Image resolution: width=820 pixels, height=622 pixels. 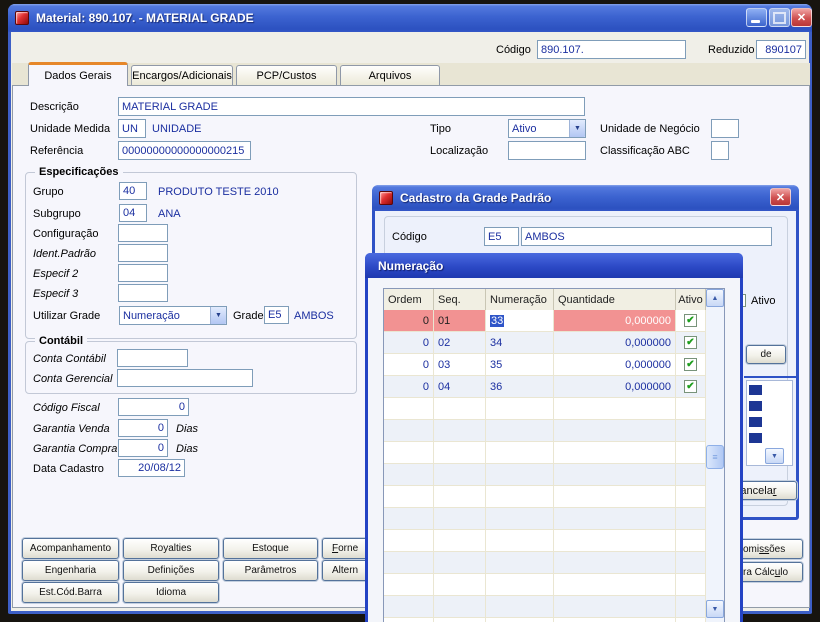 What do you see at coordinates (460, 343) in the screenshot?
I see `cell-seq: 02` at bounding box center [460, 343].